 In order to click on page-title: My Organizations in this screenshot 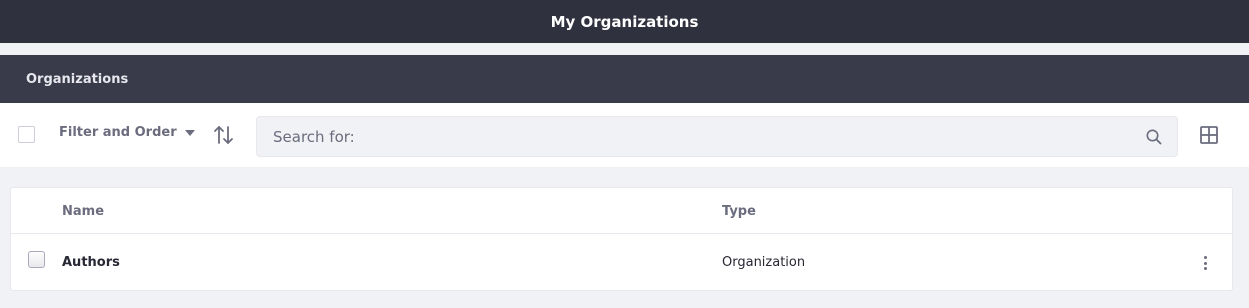, I will do `click(624, 21)`.